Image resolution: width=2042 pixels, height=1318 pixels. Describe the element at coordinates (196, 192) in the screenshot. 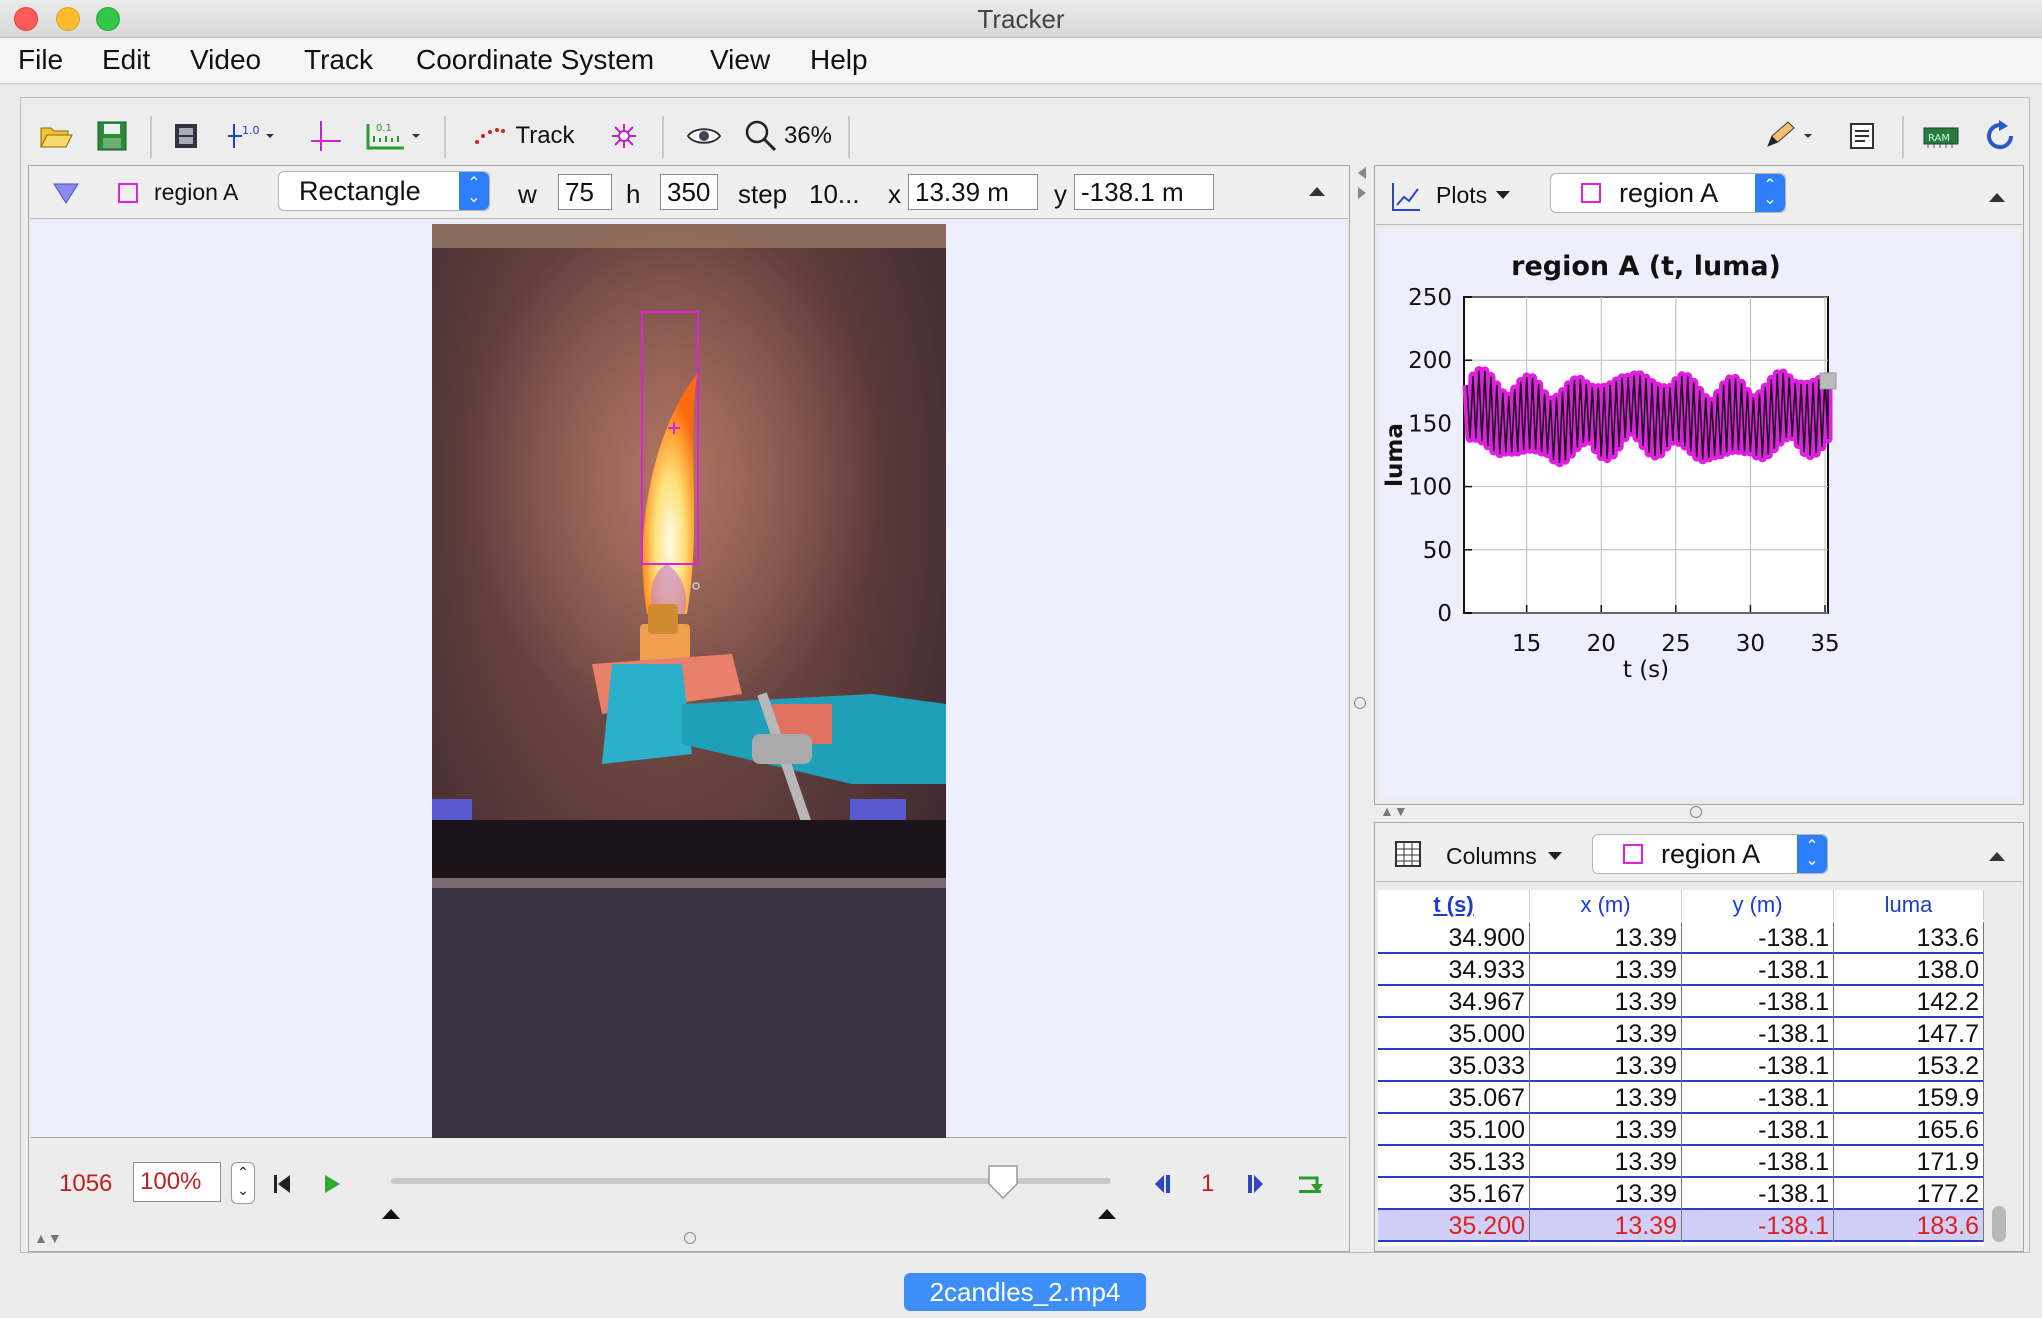

I see `track-name-label: region A` at that location.